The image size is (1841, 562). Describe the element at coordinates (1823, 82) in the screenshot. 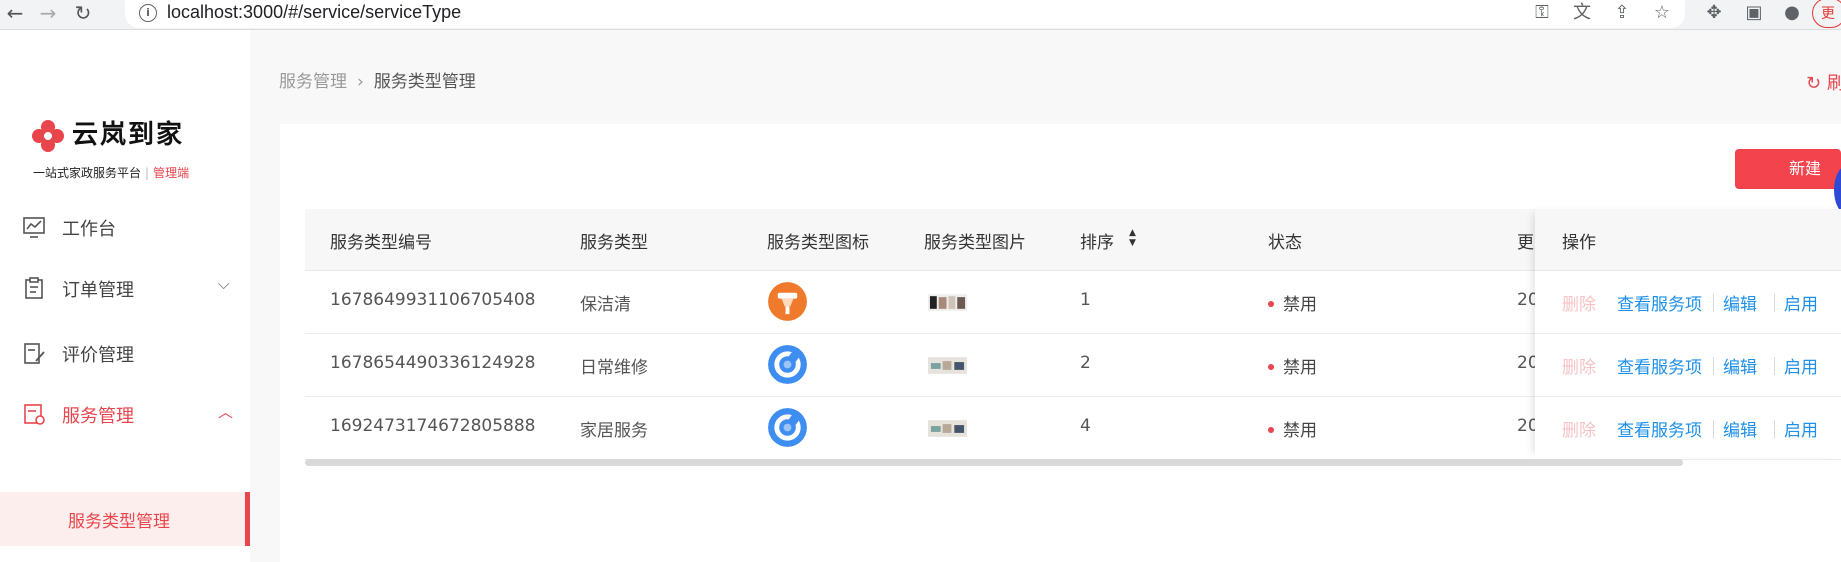

I see `refresh-button: ↻ 刷` at that location.